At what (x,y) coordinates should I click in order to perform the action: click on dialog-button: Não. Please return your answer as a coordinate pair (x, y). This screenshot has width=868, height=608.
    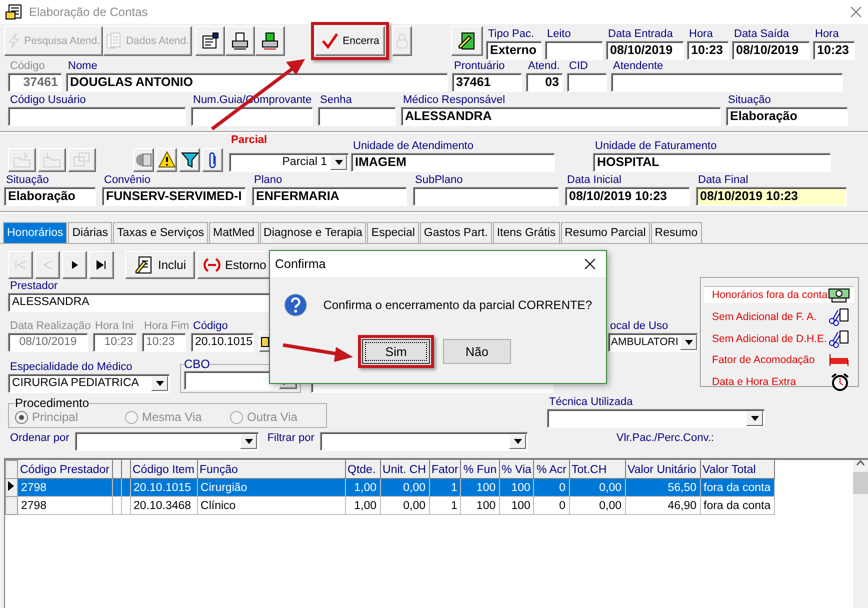
    Looking at the image, I should click on (477, 351).